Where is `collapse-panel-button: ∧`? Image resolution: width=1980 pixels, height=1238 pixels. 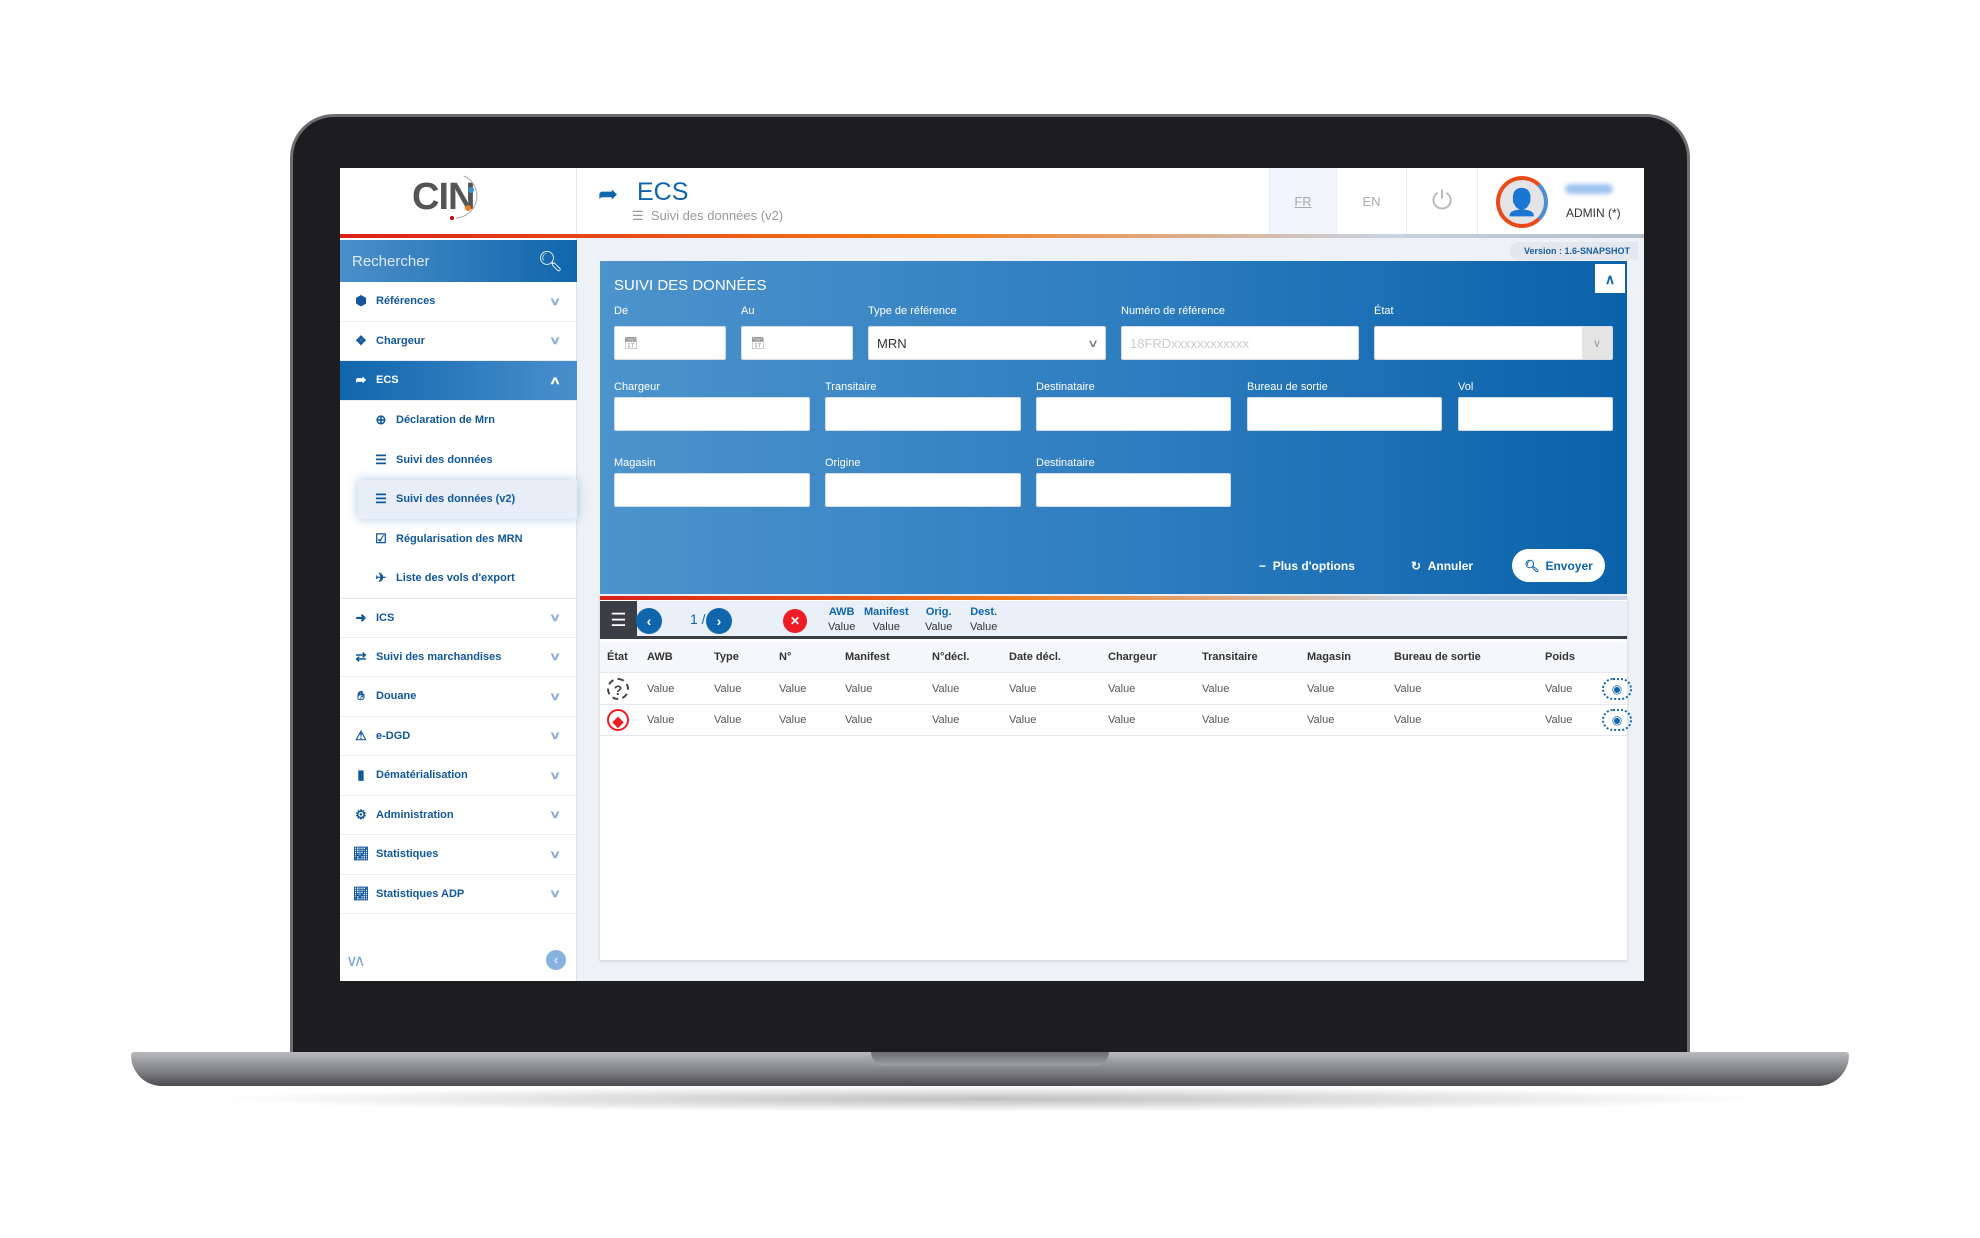
collapse-panel-button: ∧ is located at coordinates (1610, 278).